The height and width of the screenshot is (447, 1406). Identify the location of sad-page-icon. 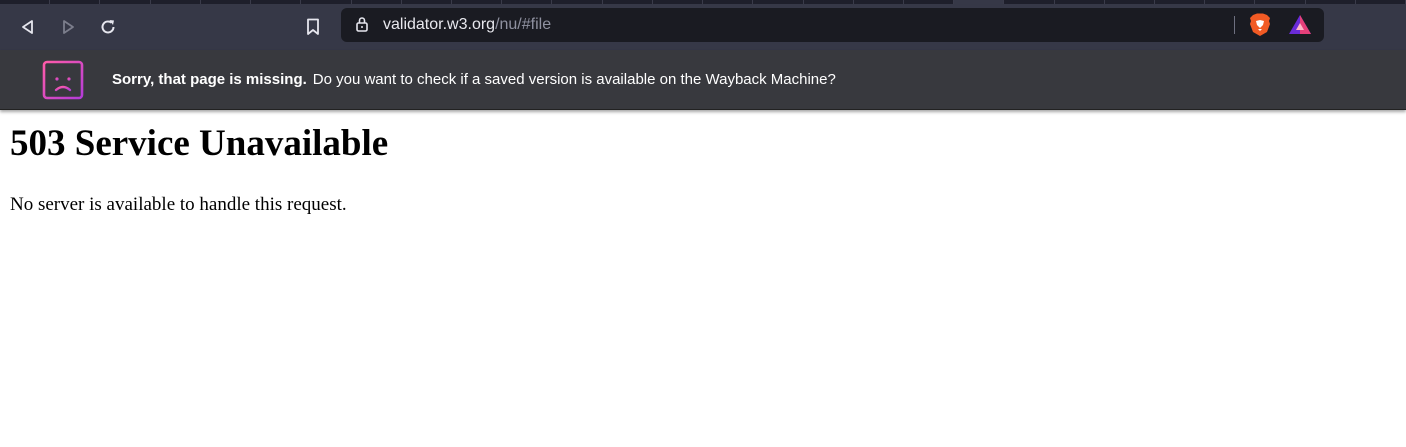
(63, 80).